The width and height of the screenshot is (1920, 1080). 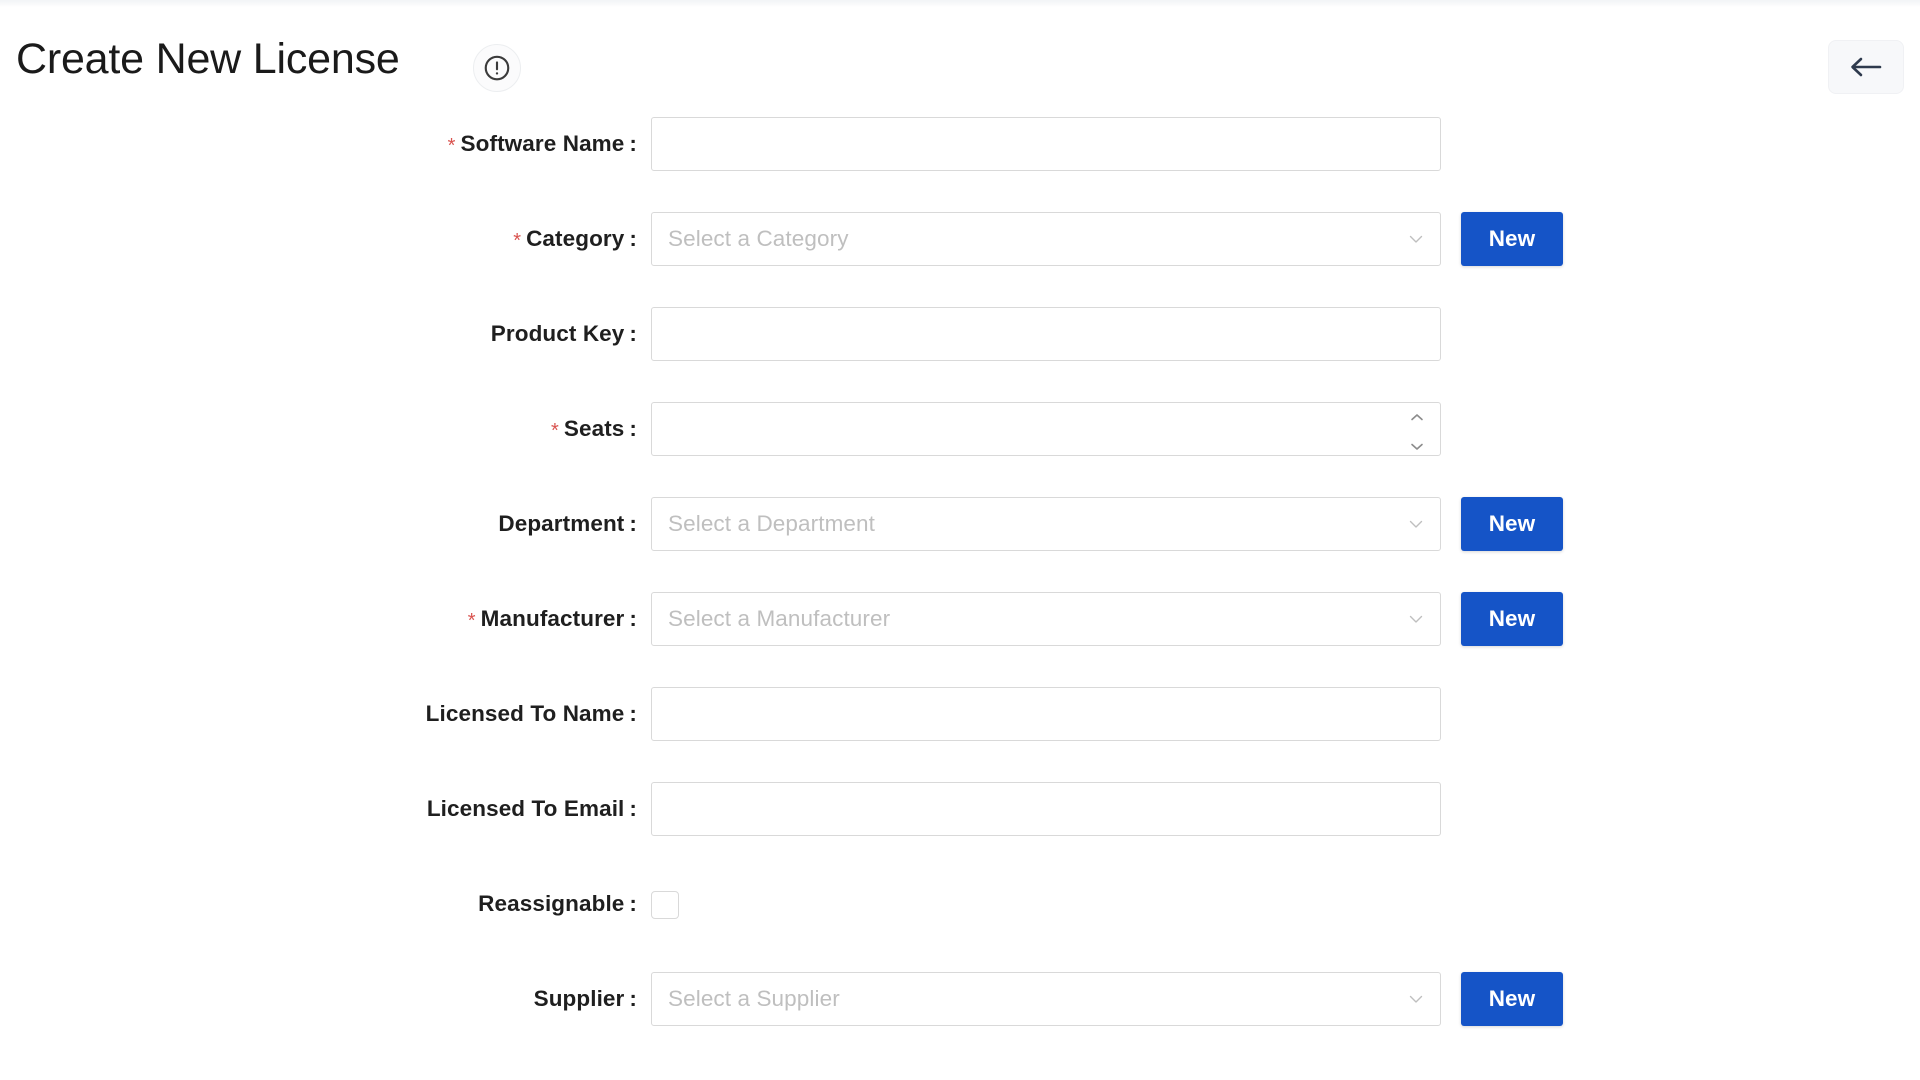 I want to click on form-row-software_name: * Software Name:, so click(x=960, y=164).